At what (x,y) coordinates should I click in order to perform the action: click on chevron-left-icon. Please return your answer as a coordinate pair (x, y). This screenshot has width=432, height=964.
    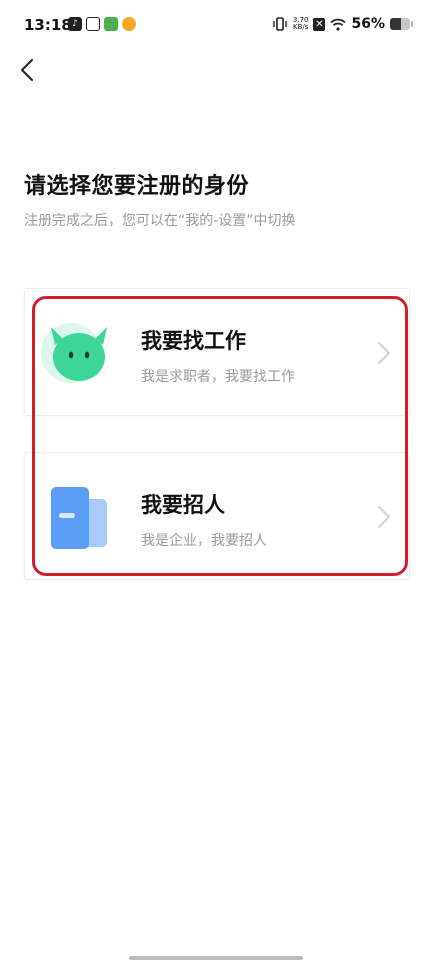
    Looking at the image, I should click on (27, 70).